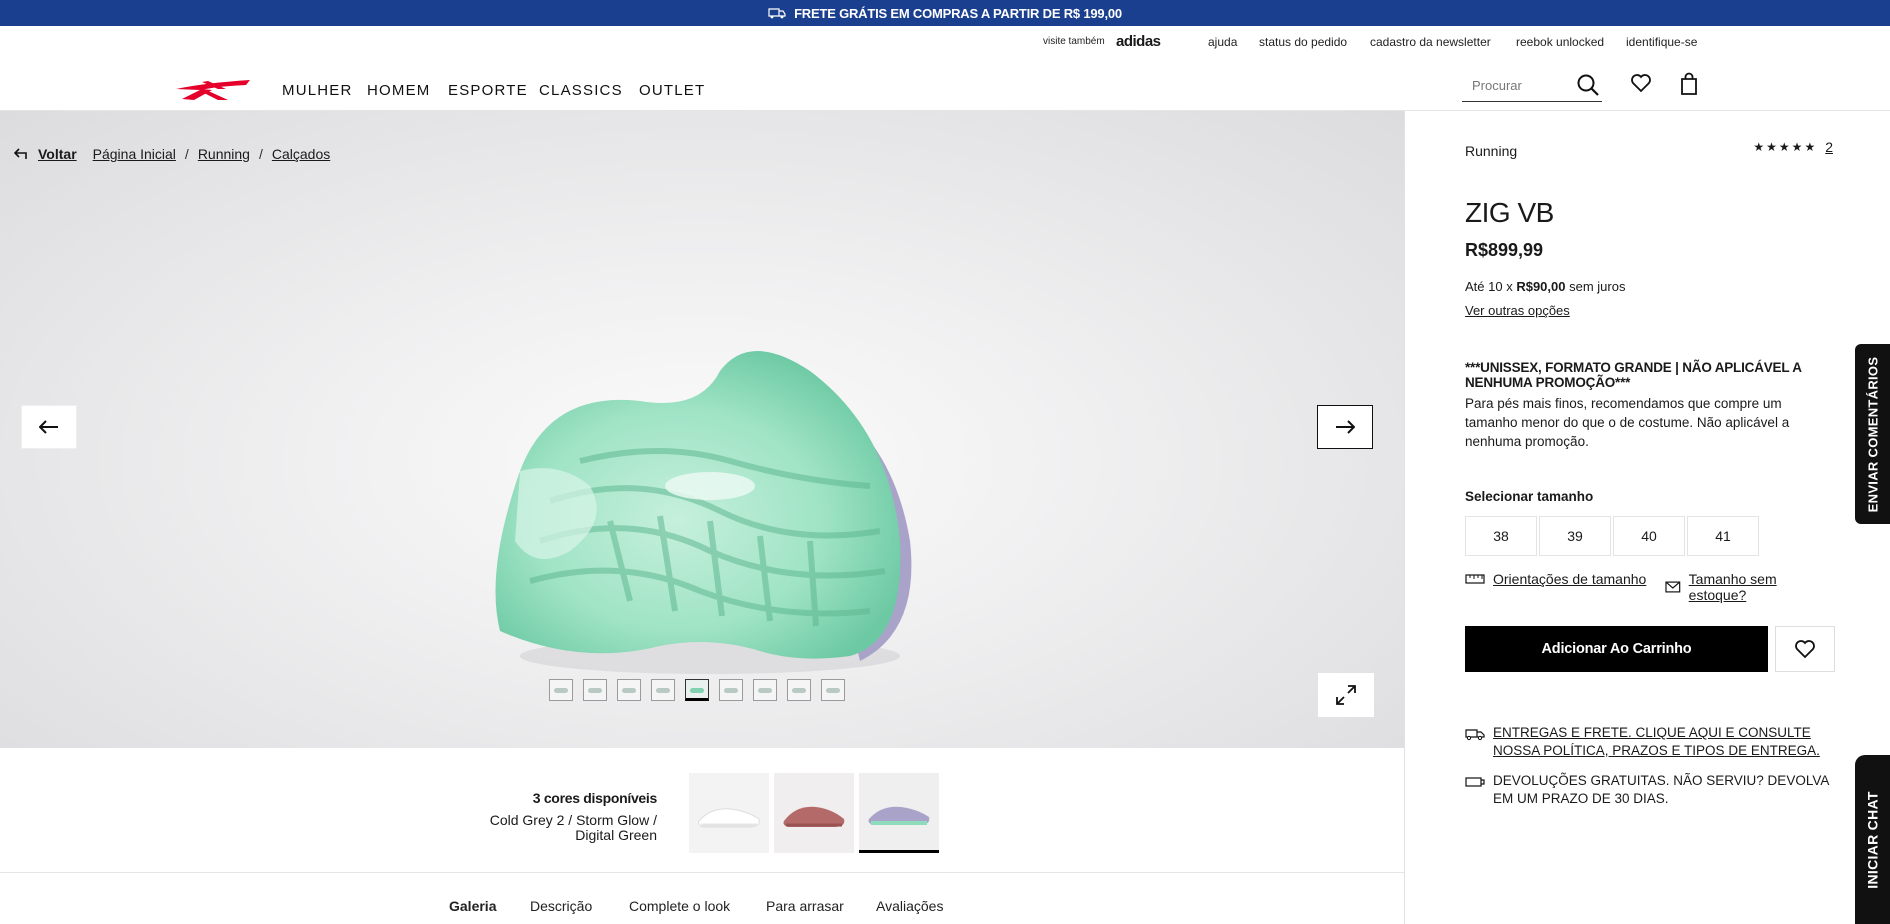 This screenshot has width=1890, height=924. What do you see at coordinates (1074, 41) in the screenshot?
I see `visit-also-label: visite também` at bounding box center [1074, 41].